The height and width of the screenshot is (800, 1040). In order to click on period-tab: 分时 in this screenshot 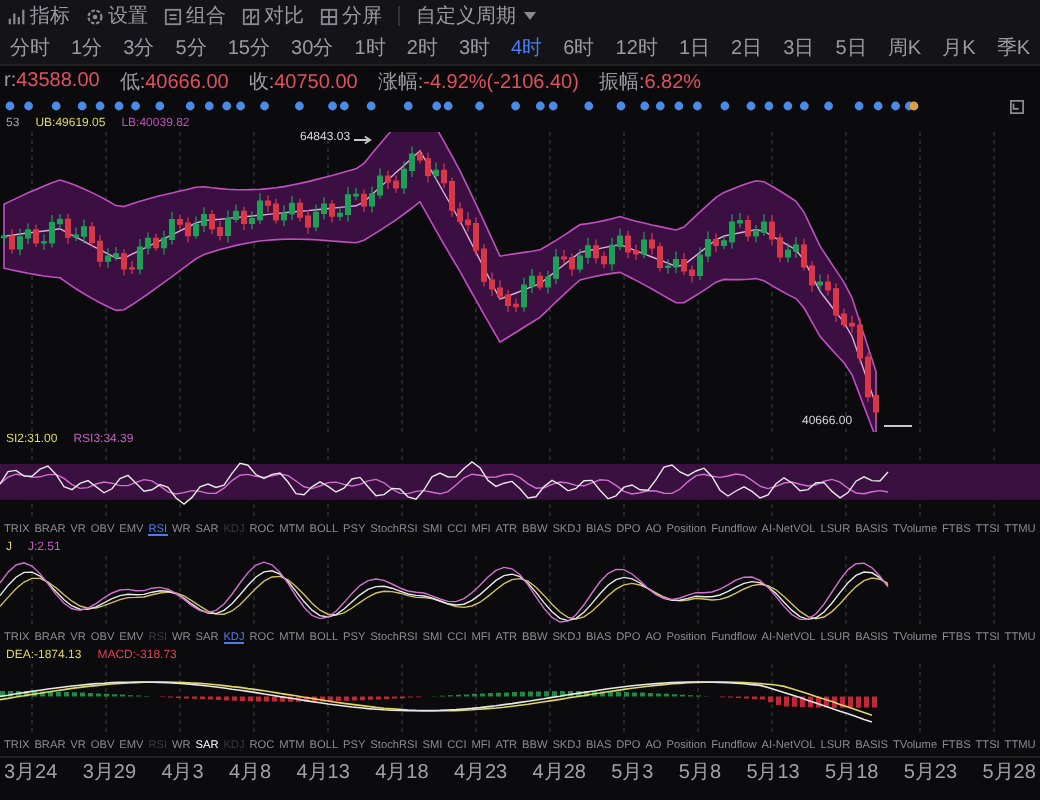, I will do `click(30, 48)`.